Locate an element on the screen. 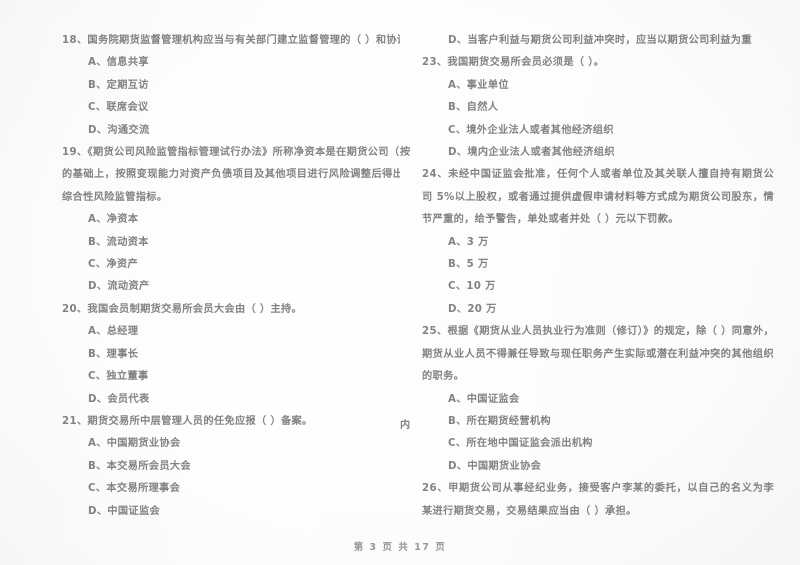  option-b: B、5 万 is located at coordinates (468, 265).